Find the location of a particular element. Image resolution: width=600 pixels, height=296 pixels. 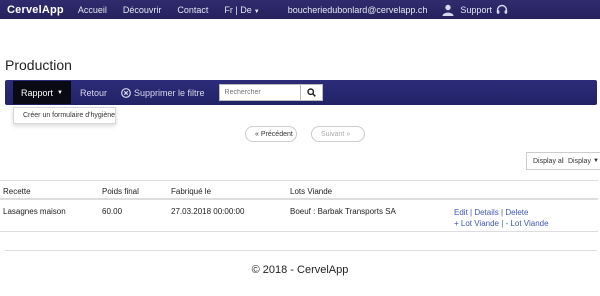

pagination: « Précédent Suivant » is located at coordinates (305, 134).